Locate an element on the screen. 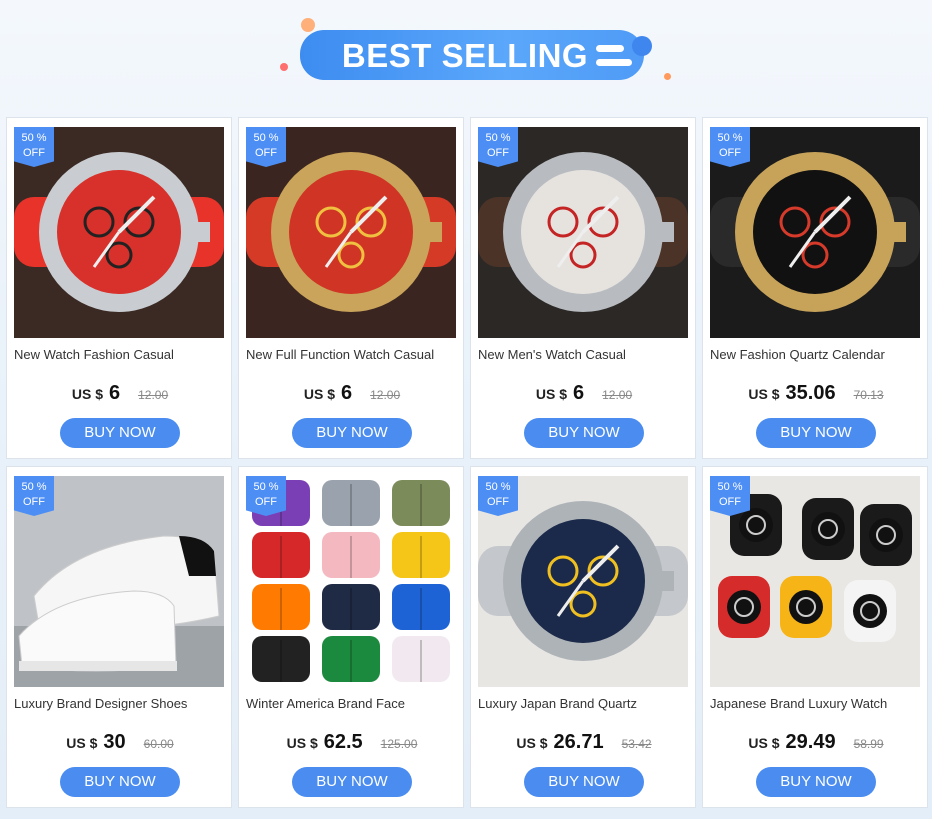 The image size is (932, 819). price-row: US $ 26.71 53.42 is located at coordinates (584, 744).